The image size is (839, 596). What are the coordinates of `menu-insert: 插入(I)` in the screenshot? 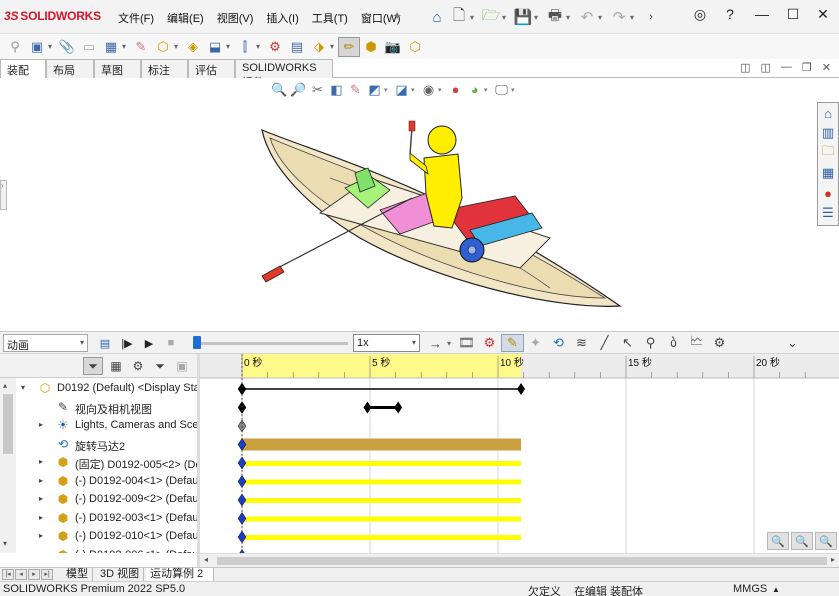 It's located at (282, 18).